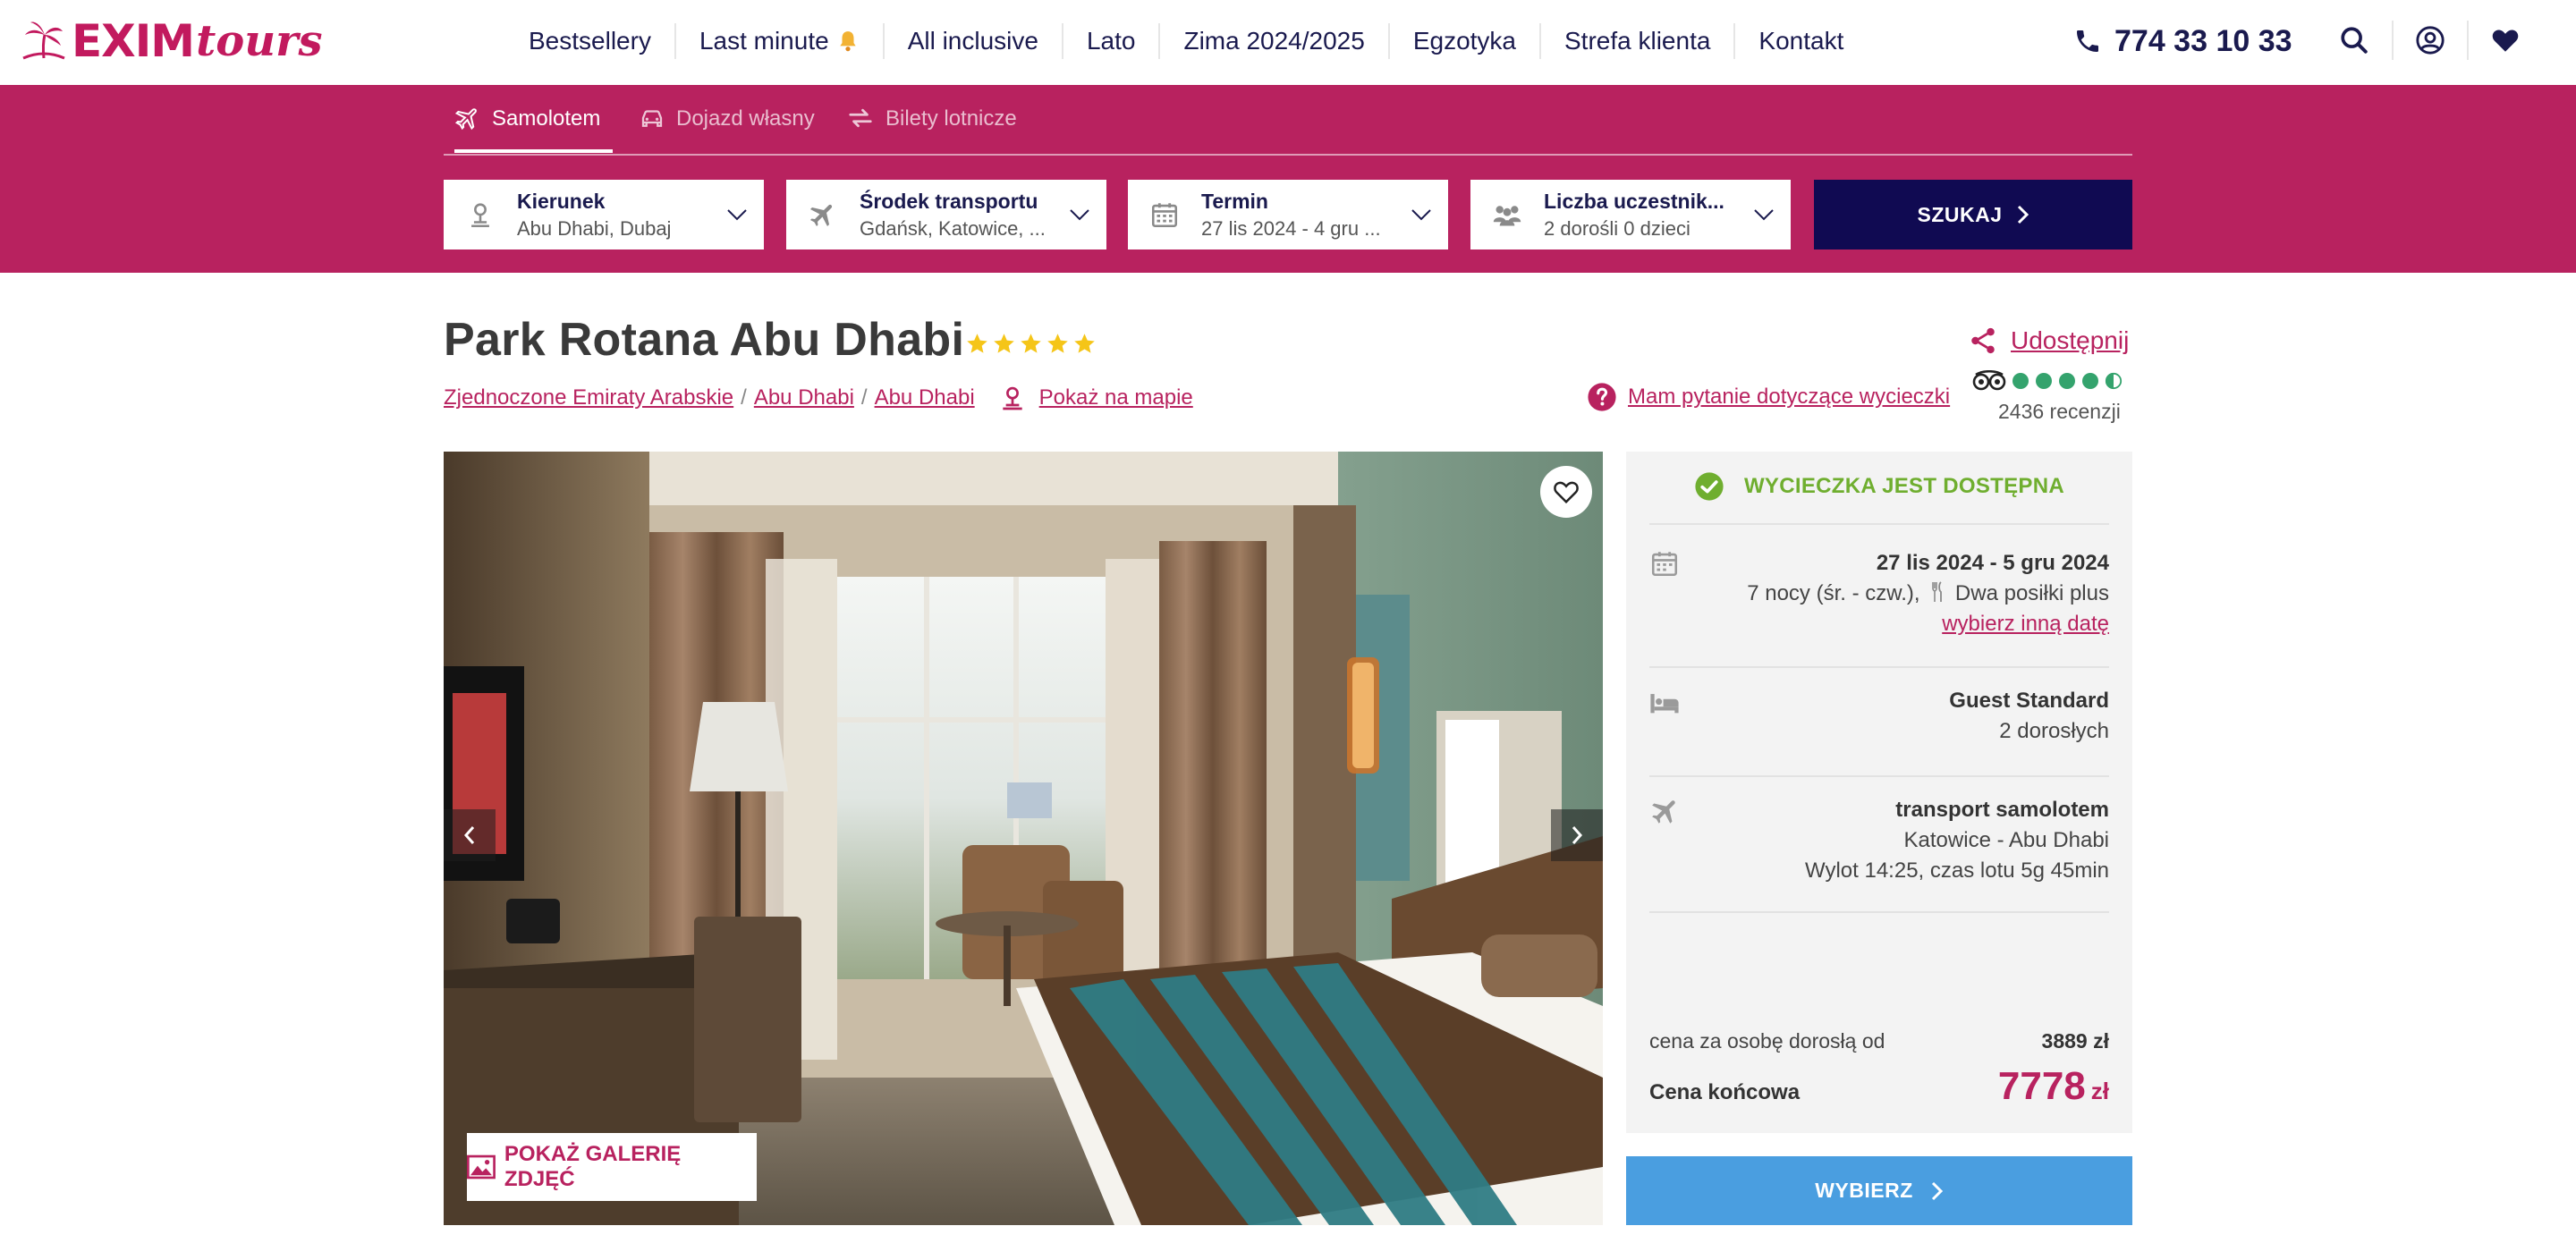  What do you see at coordinates (1879, 1086) in the screenshot?
I see `final-price-row: Cena końcowa 7778 zł` at bounding box center [1879, 1086].